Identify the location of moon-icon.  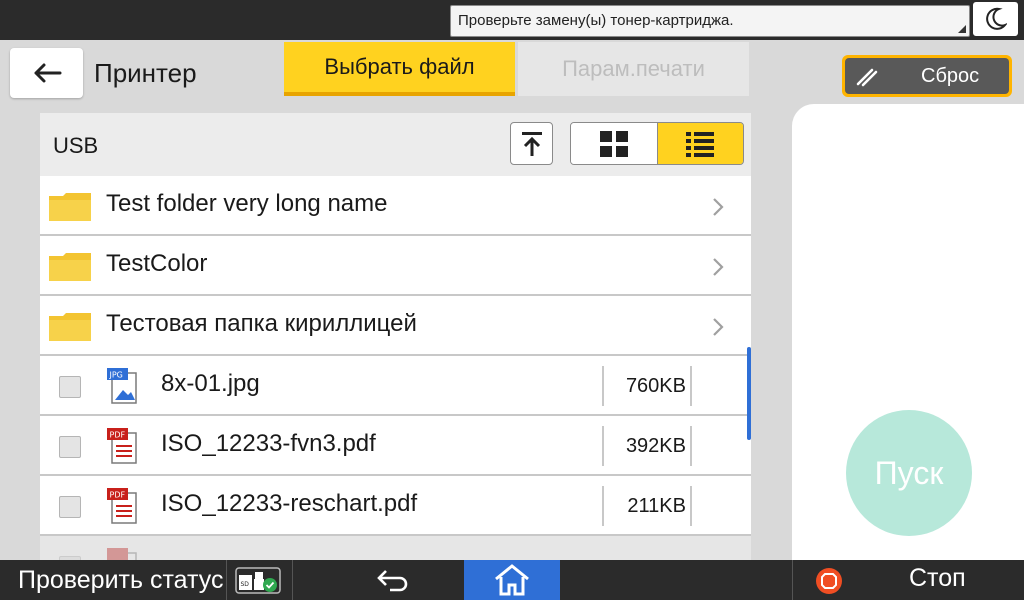
(996, 18).